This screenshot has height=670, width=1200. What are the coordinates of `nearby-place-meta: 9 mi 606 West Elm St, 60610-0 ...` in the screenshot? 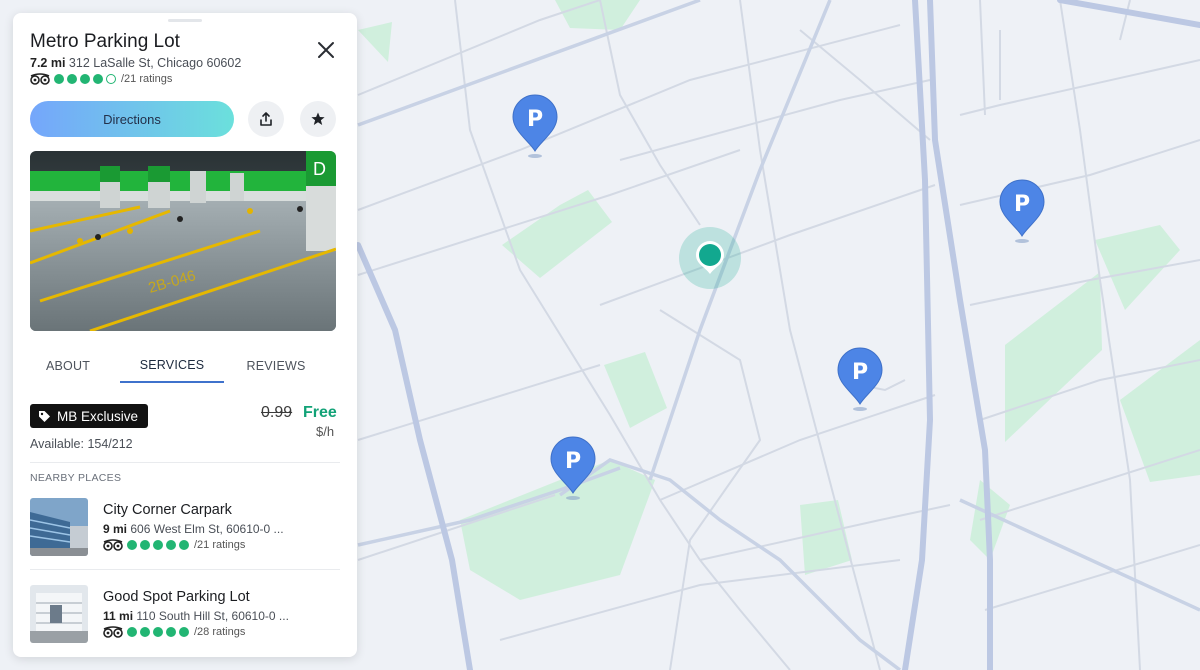 It's located at (193, 529).